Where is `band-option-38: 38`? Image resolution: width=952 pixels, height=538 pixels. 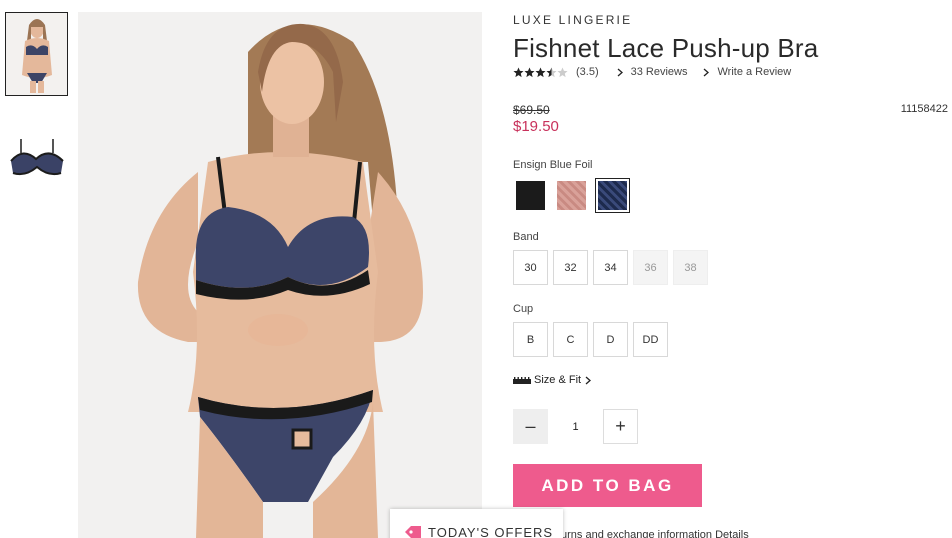 band-option-38: 38 is located at coordinates (690, 267).